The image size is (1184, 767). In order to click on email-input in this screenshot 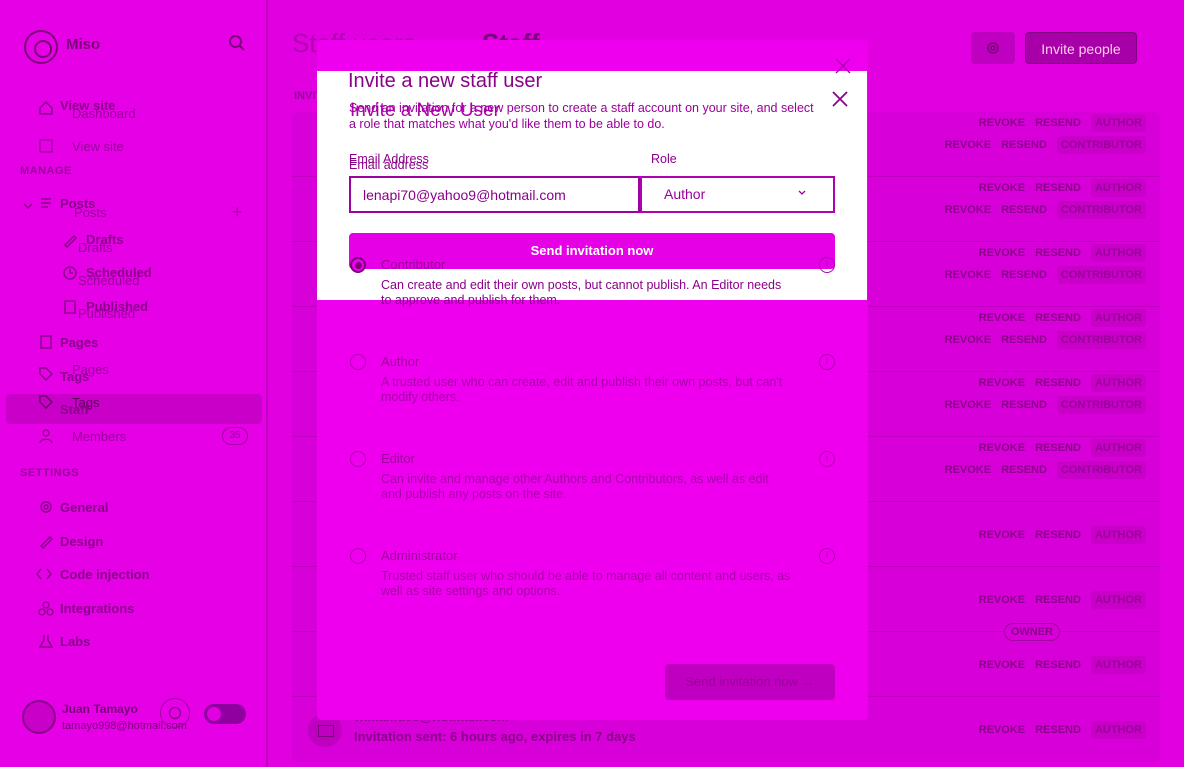, I will do `click(494, 194)`.